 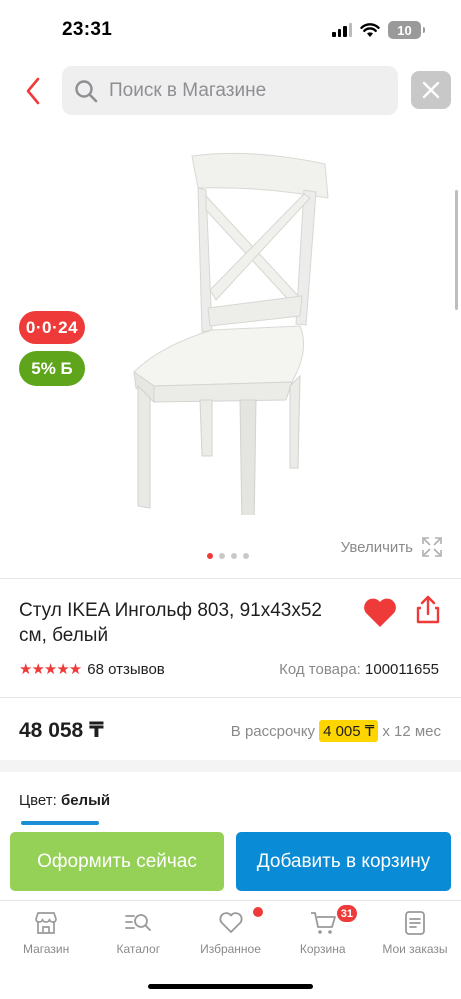 I want to click on catalog-search-icon, so click(x=138, y=922).